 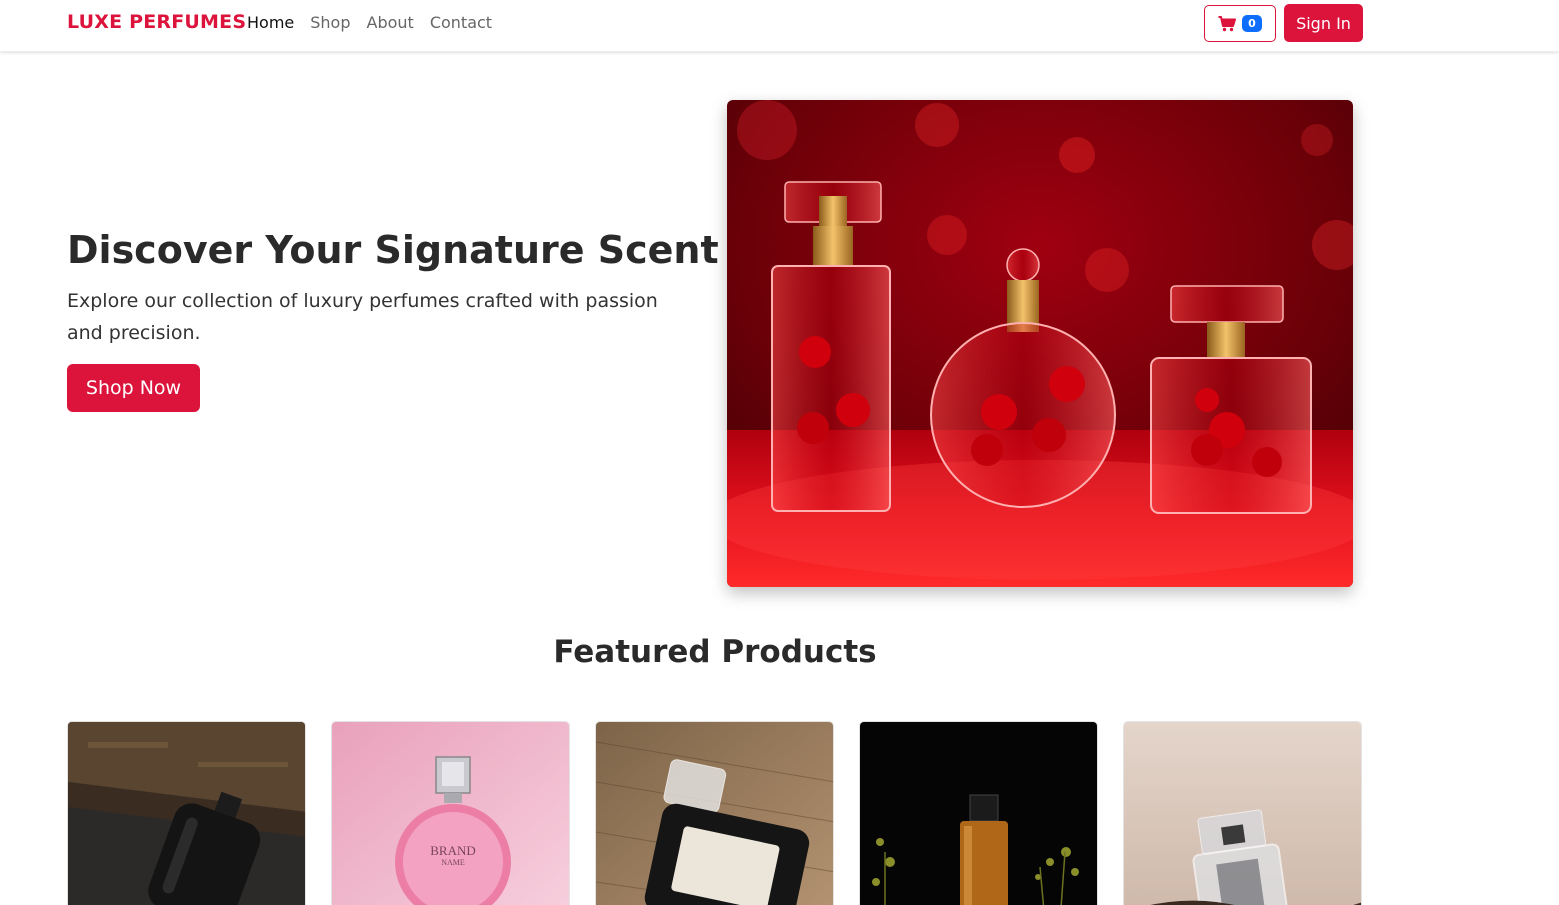 I want to click on featured-products-title: Featured Products, so click(x=715, y=652).